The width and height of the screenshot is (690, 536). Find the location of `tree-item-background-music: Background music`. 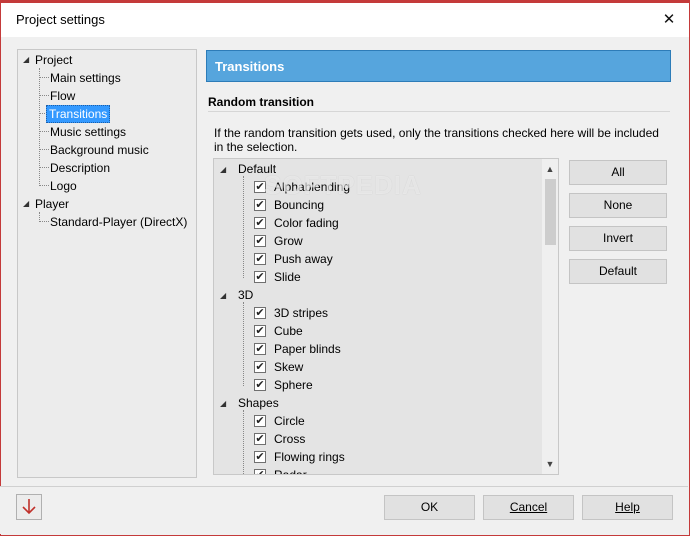

tree-item-background-music: Background music is located at coordinates (99, 150).